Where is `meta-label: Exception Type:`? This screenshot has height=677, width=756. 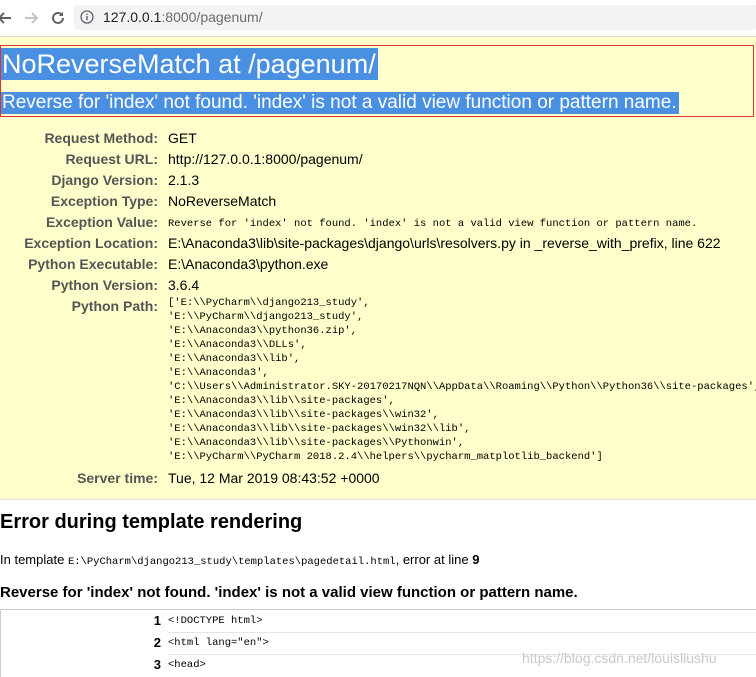 meta-label: Exception Type: is located at coordinates (104, 201).